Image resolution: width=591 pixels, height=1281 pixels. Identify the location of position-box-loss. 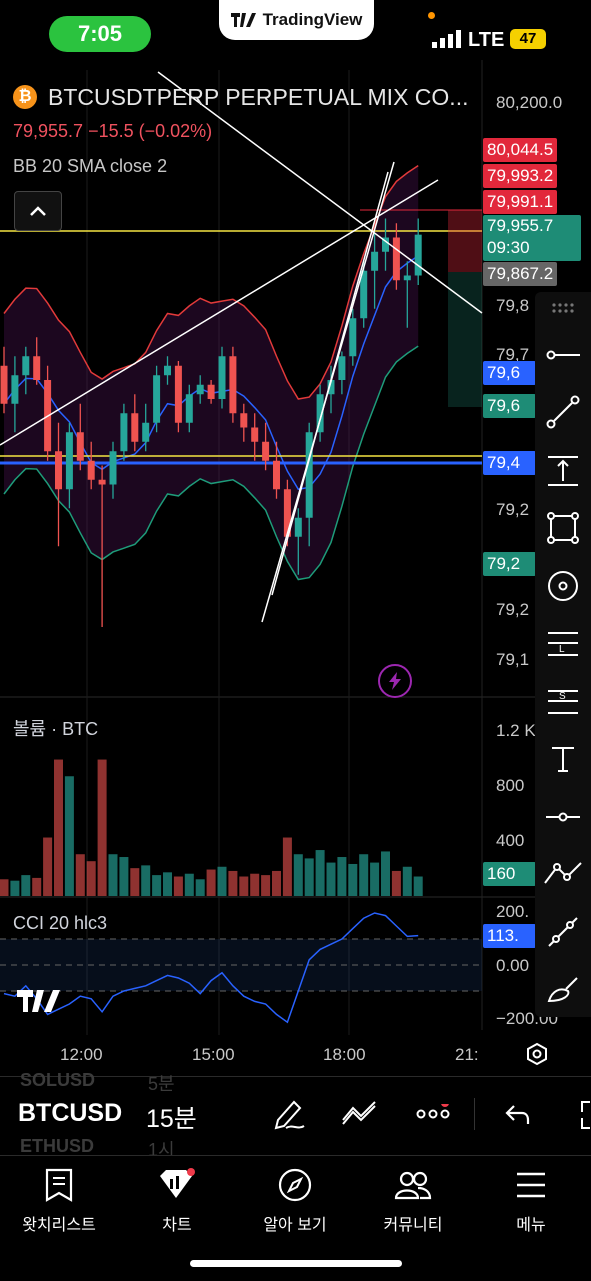
(465, 241).